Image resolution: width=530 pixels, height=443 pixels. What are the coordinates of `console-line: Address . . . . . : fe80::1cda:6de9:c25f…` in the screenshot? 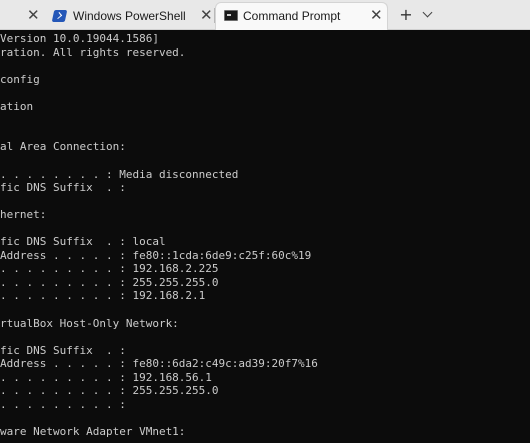 It's located at (156, 255).